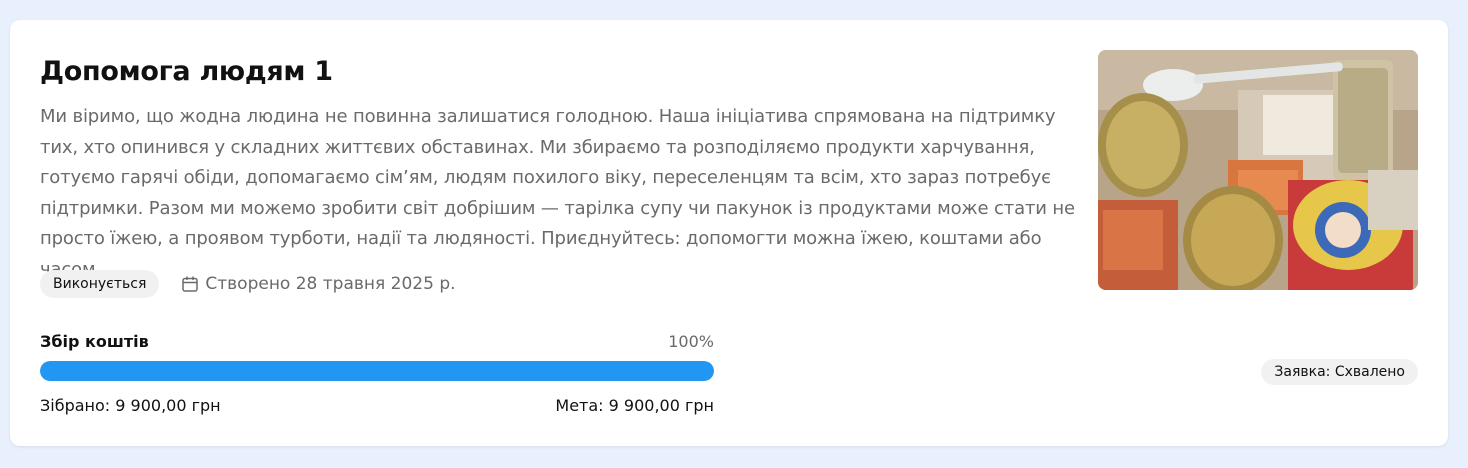 The image size is (1468, 468). I want to click on request-status-badge: Заявка: Схвалено, so click(1339, 372).